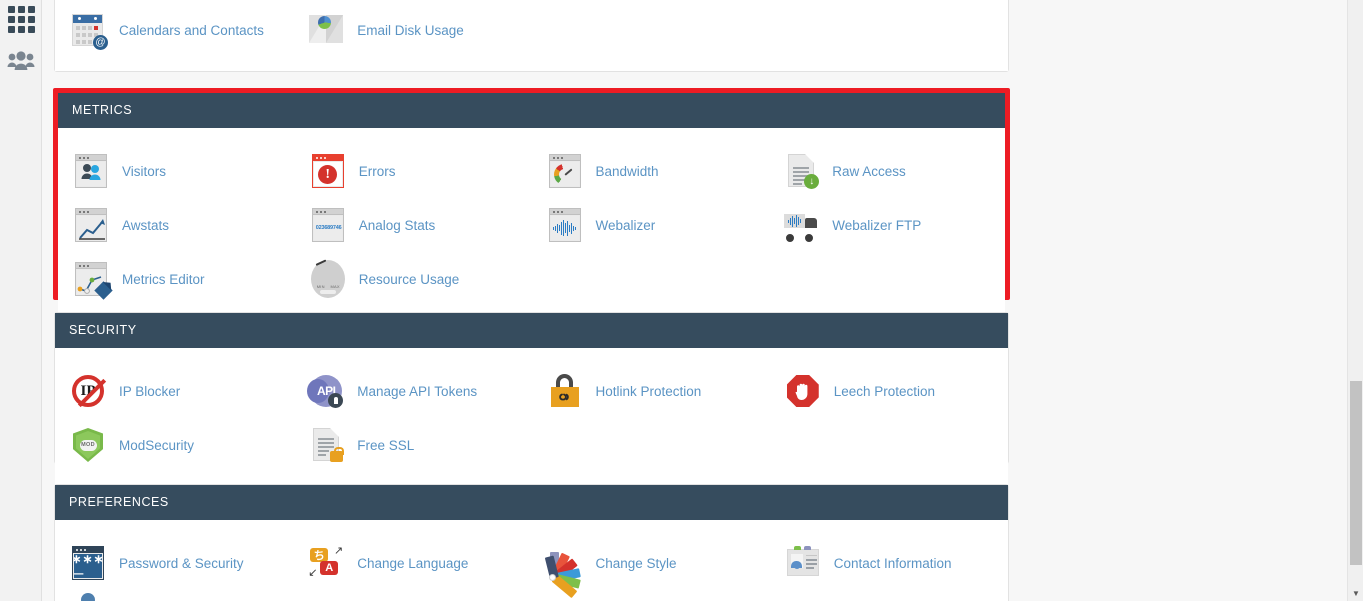 The image size is (1363, 601). I want to click on ip-blocker-icon: IP, so click(88, 391).